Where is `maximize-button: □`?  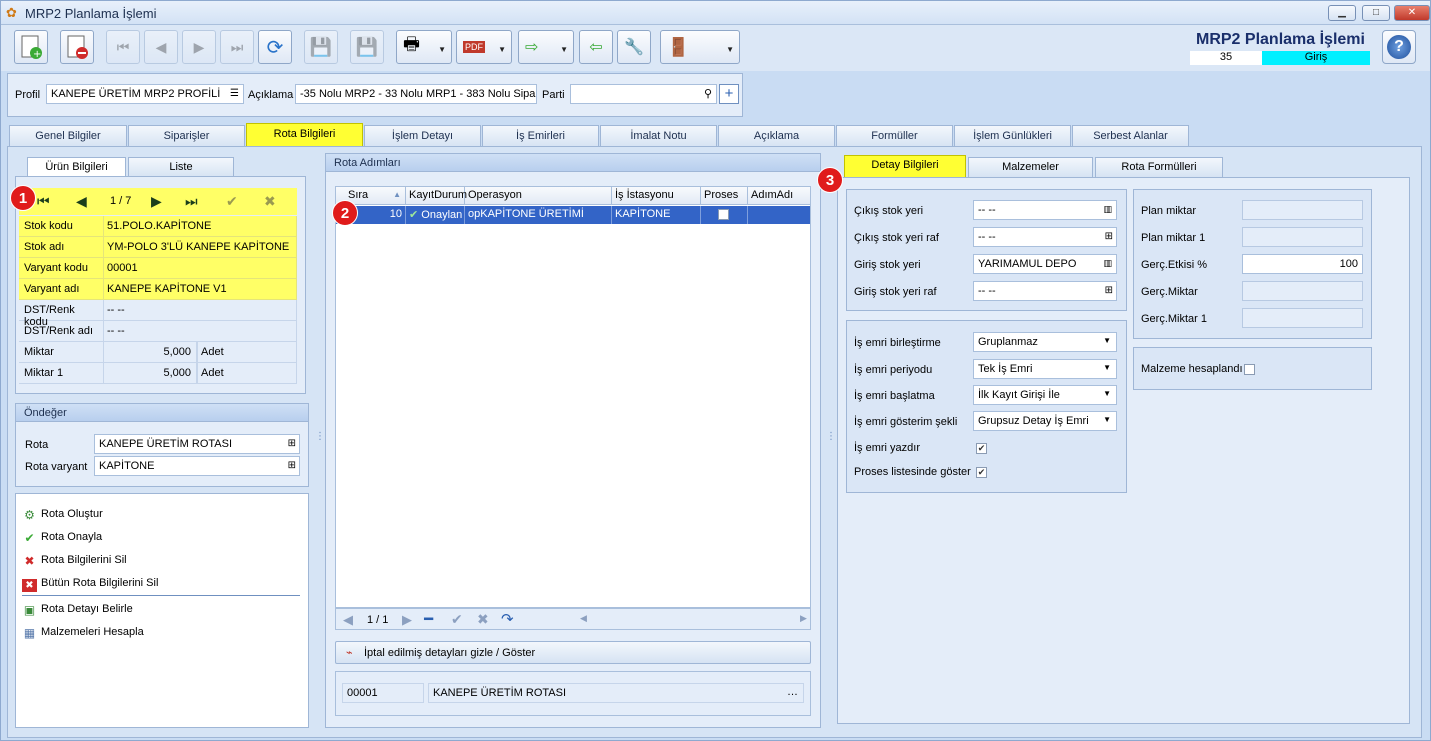 maximize-button: □ is located at coordinates (1376, 13).